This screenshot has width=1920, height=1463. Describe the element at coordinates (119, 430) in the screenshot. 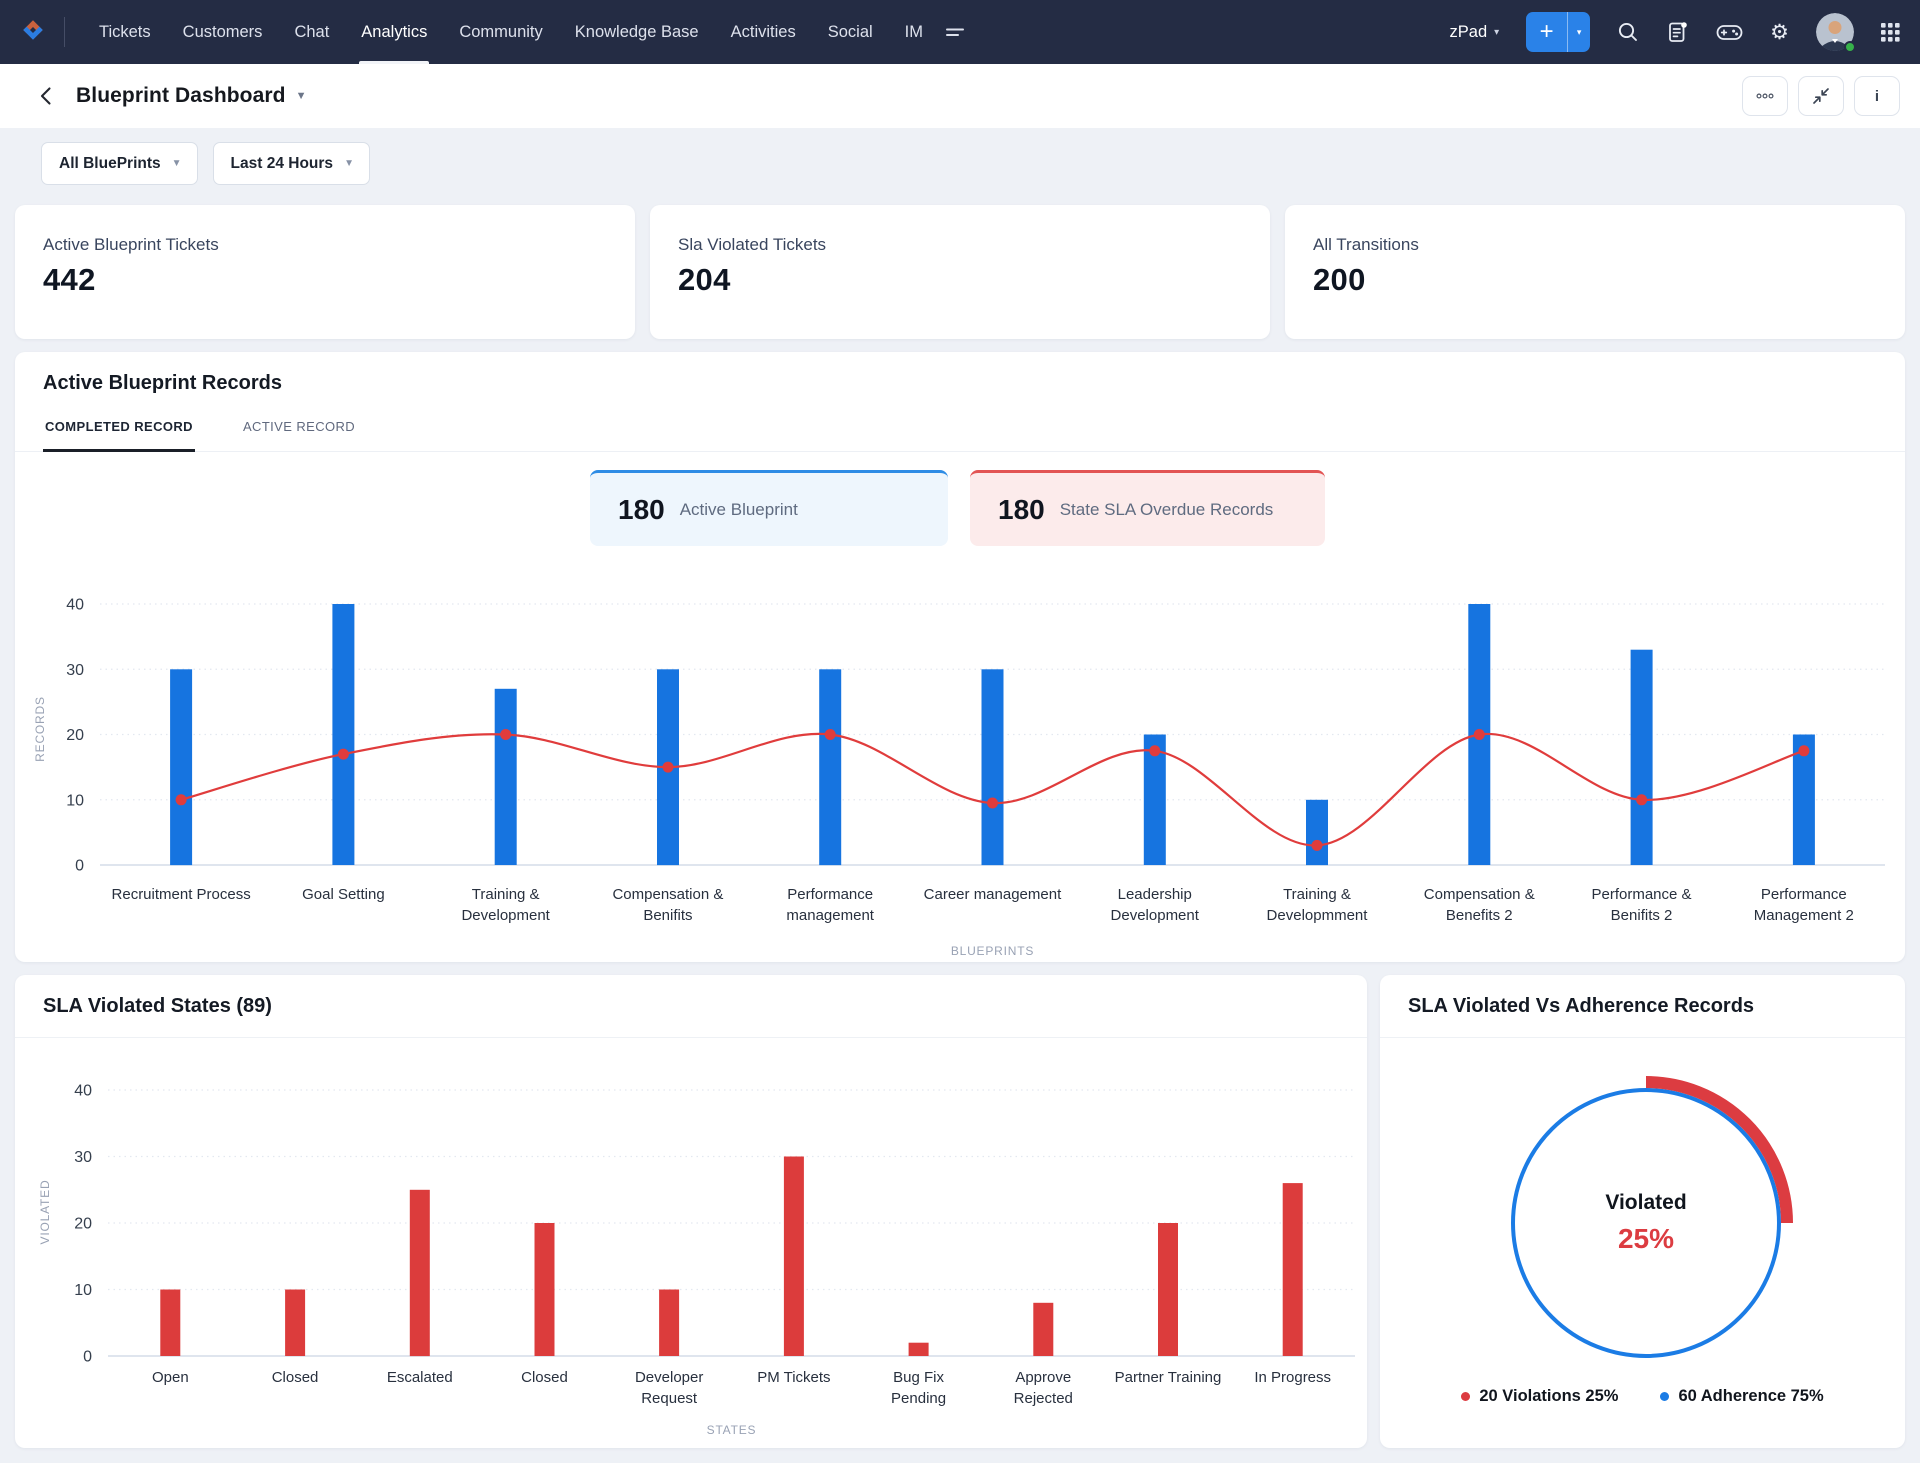

I see `tab-completed-record: COMPLETED RECORD` at that location.